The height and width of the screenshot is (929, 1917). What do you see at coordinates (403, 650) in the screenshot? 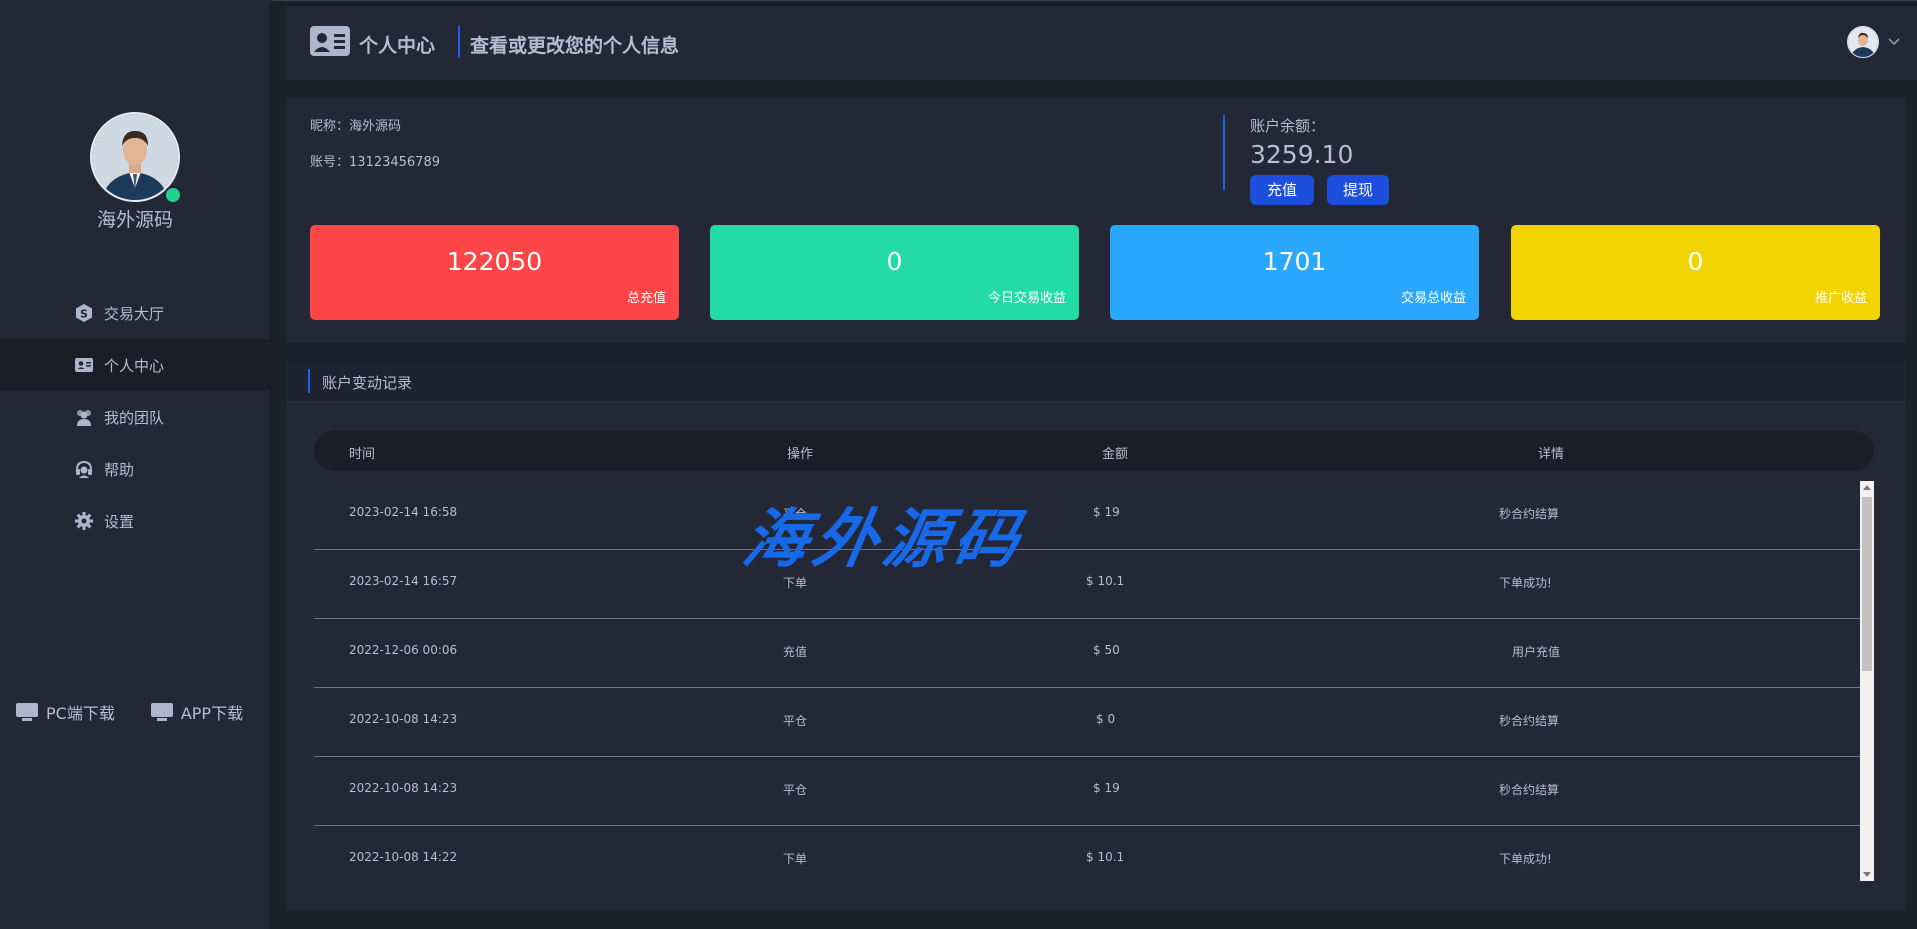
I see `cell-time: 2022-12-06 00:06` at bounding box center [403, 650].